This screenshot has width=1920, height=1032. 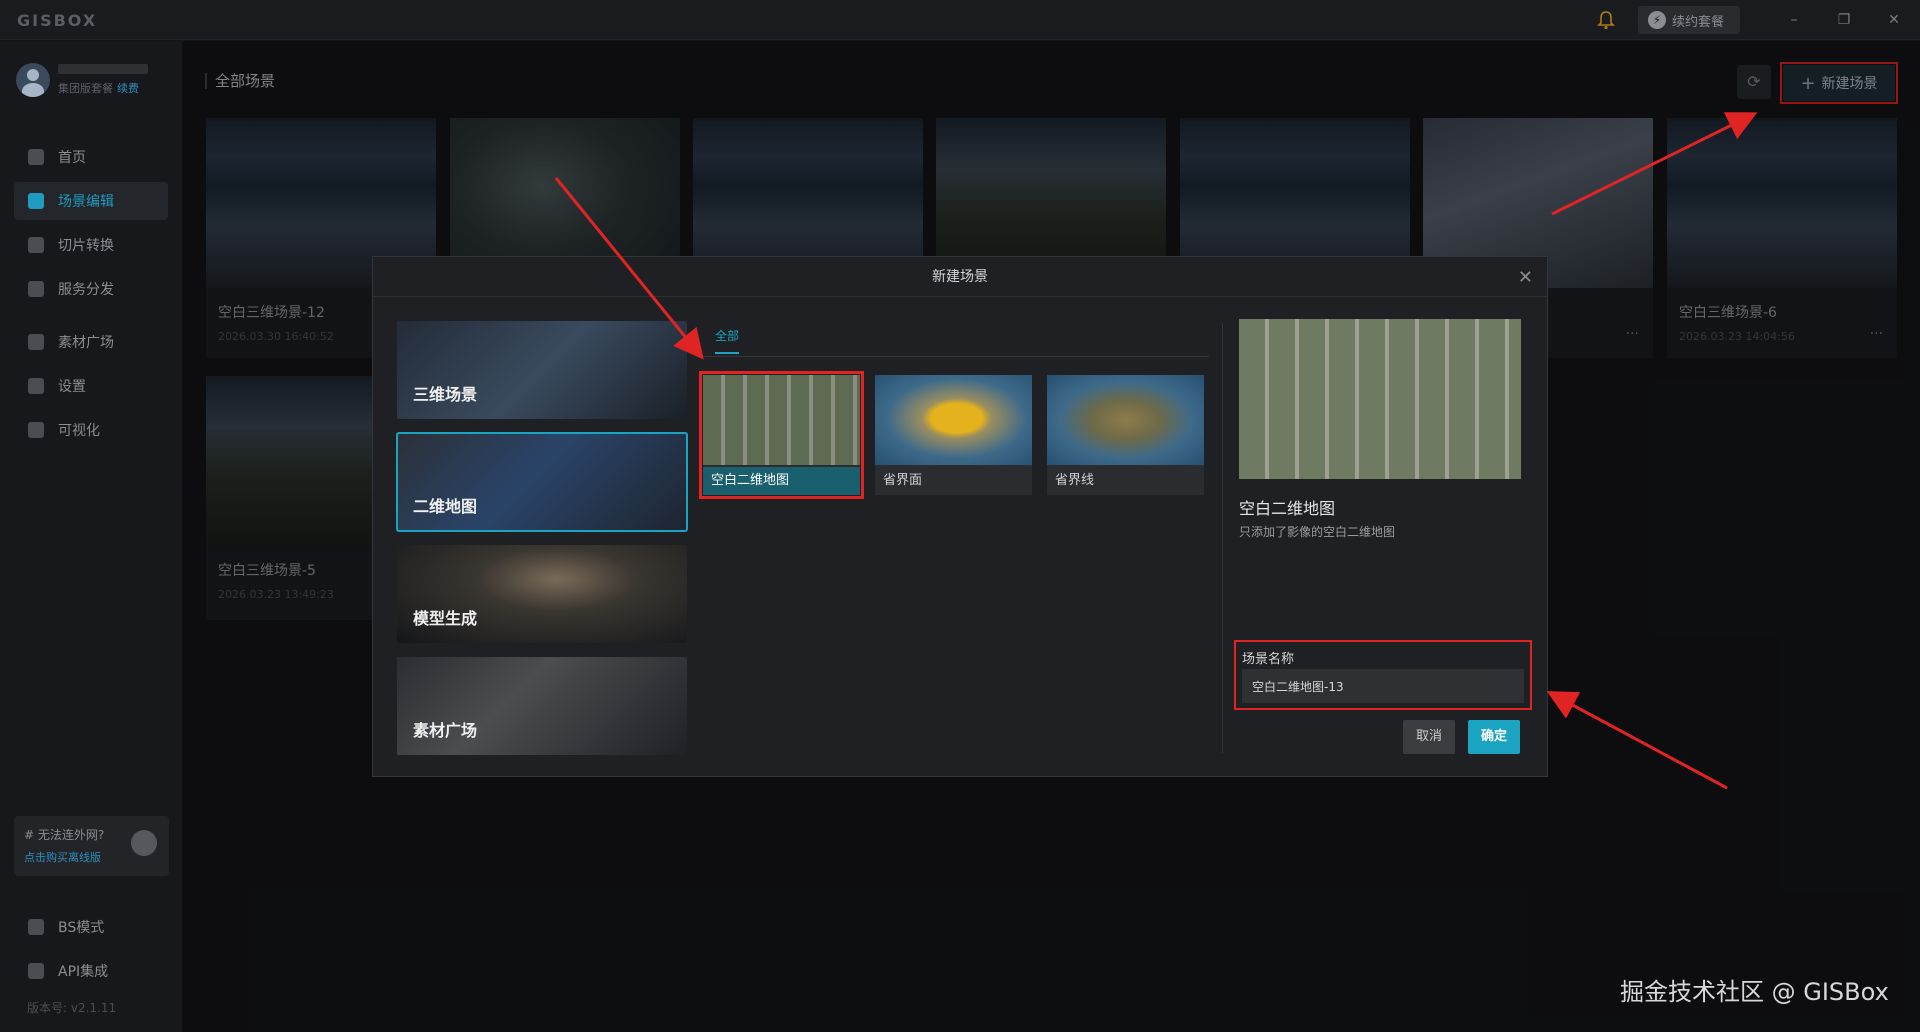 I want to click on user-profile: 集团版套餐 续费, so click(x=82, y=80).